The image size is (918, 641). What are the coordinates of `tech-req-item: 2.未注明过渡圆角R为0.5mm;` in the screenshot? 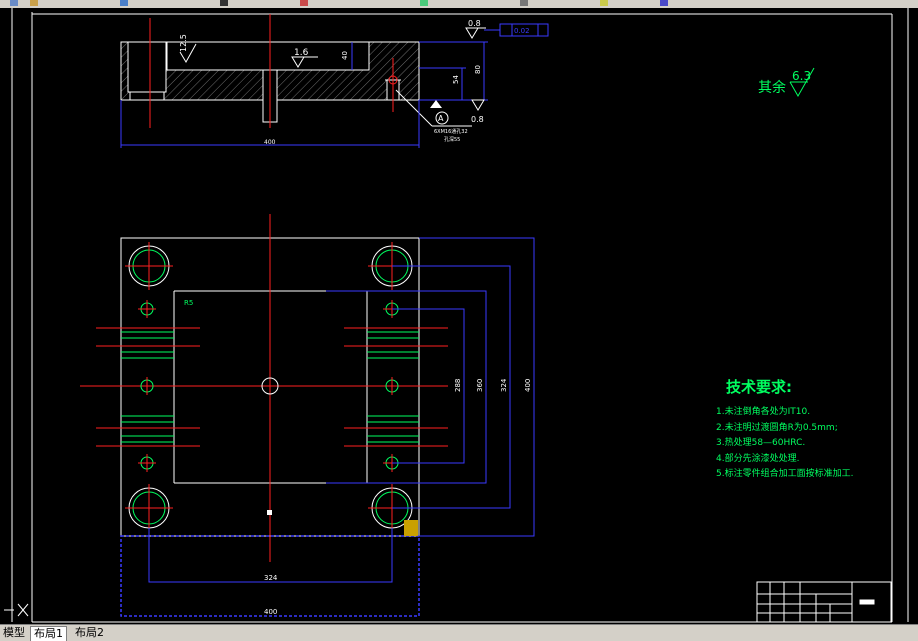 It's located at (777, 427).